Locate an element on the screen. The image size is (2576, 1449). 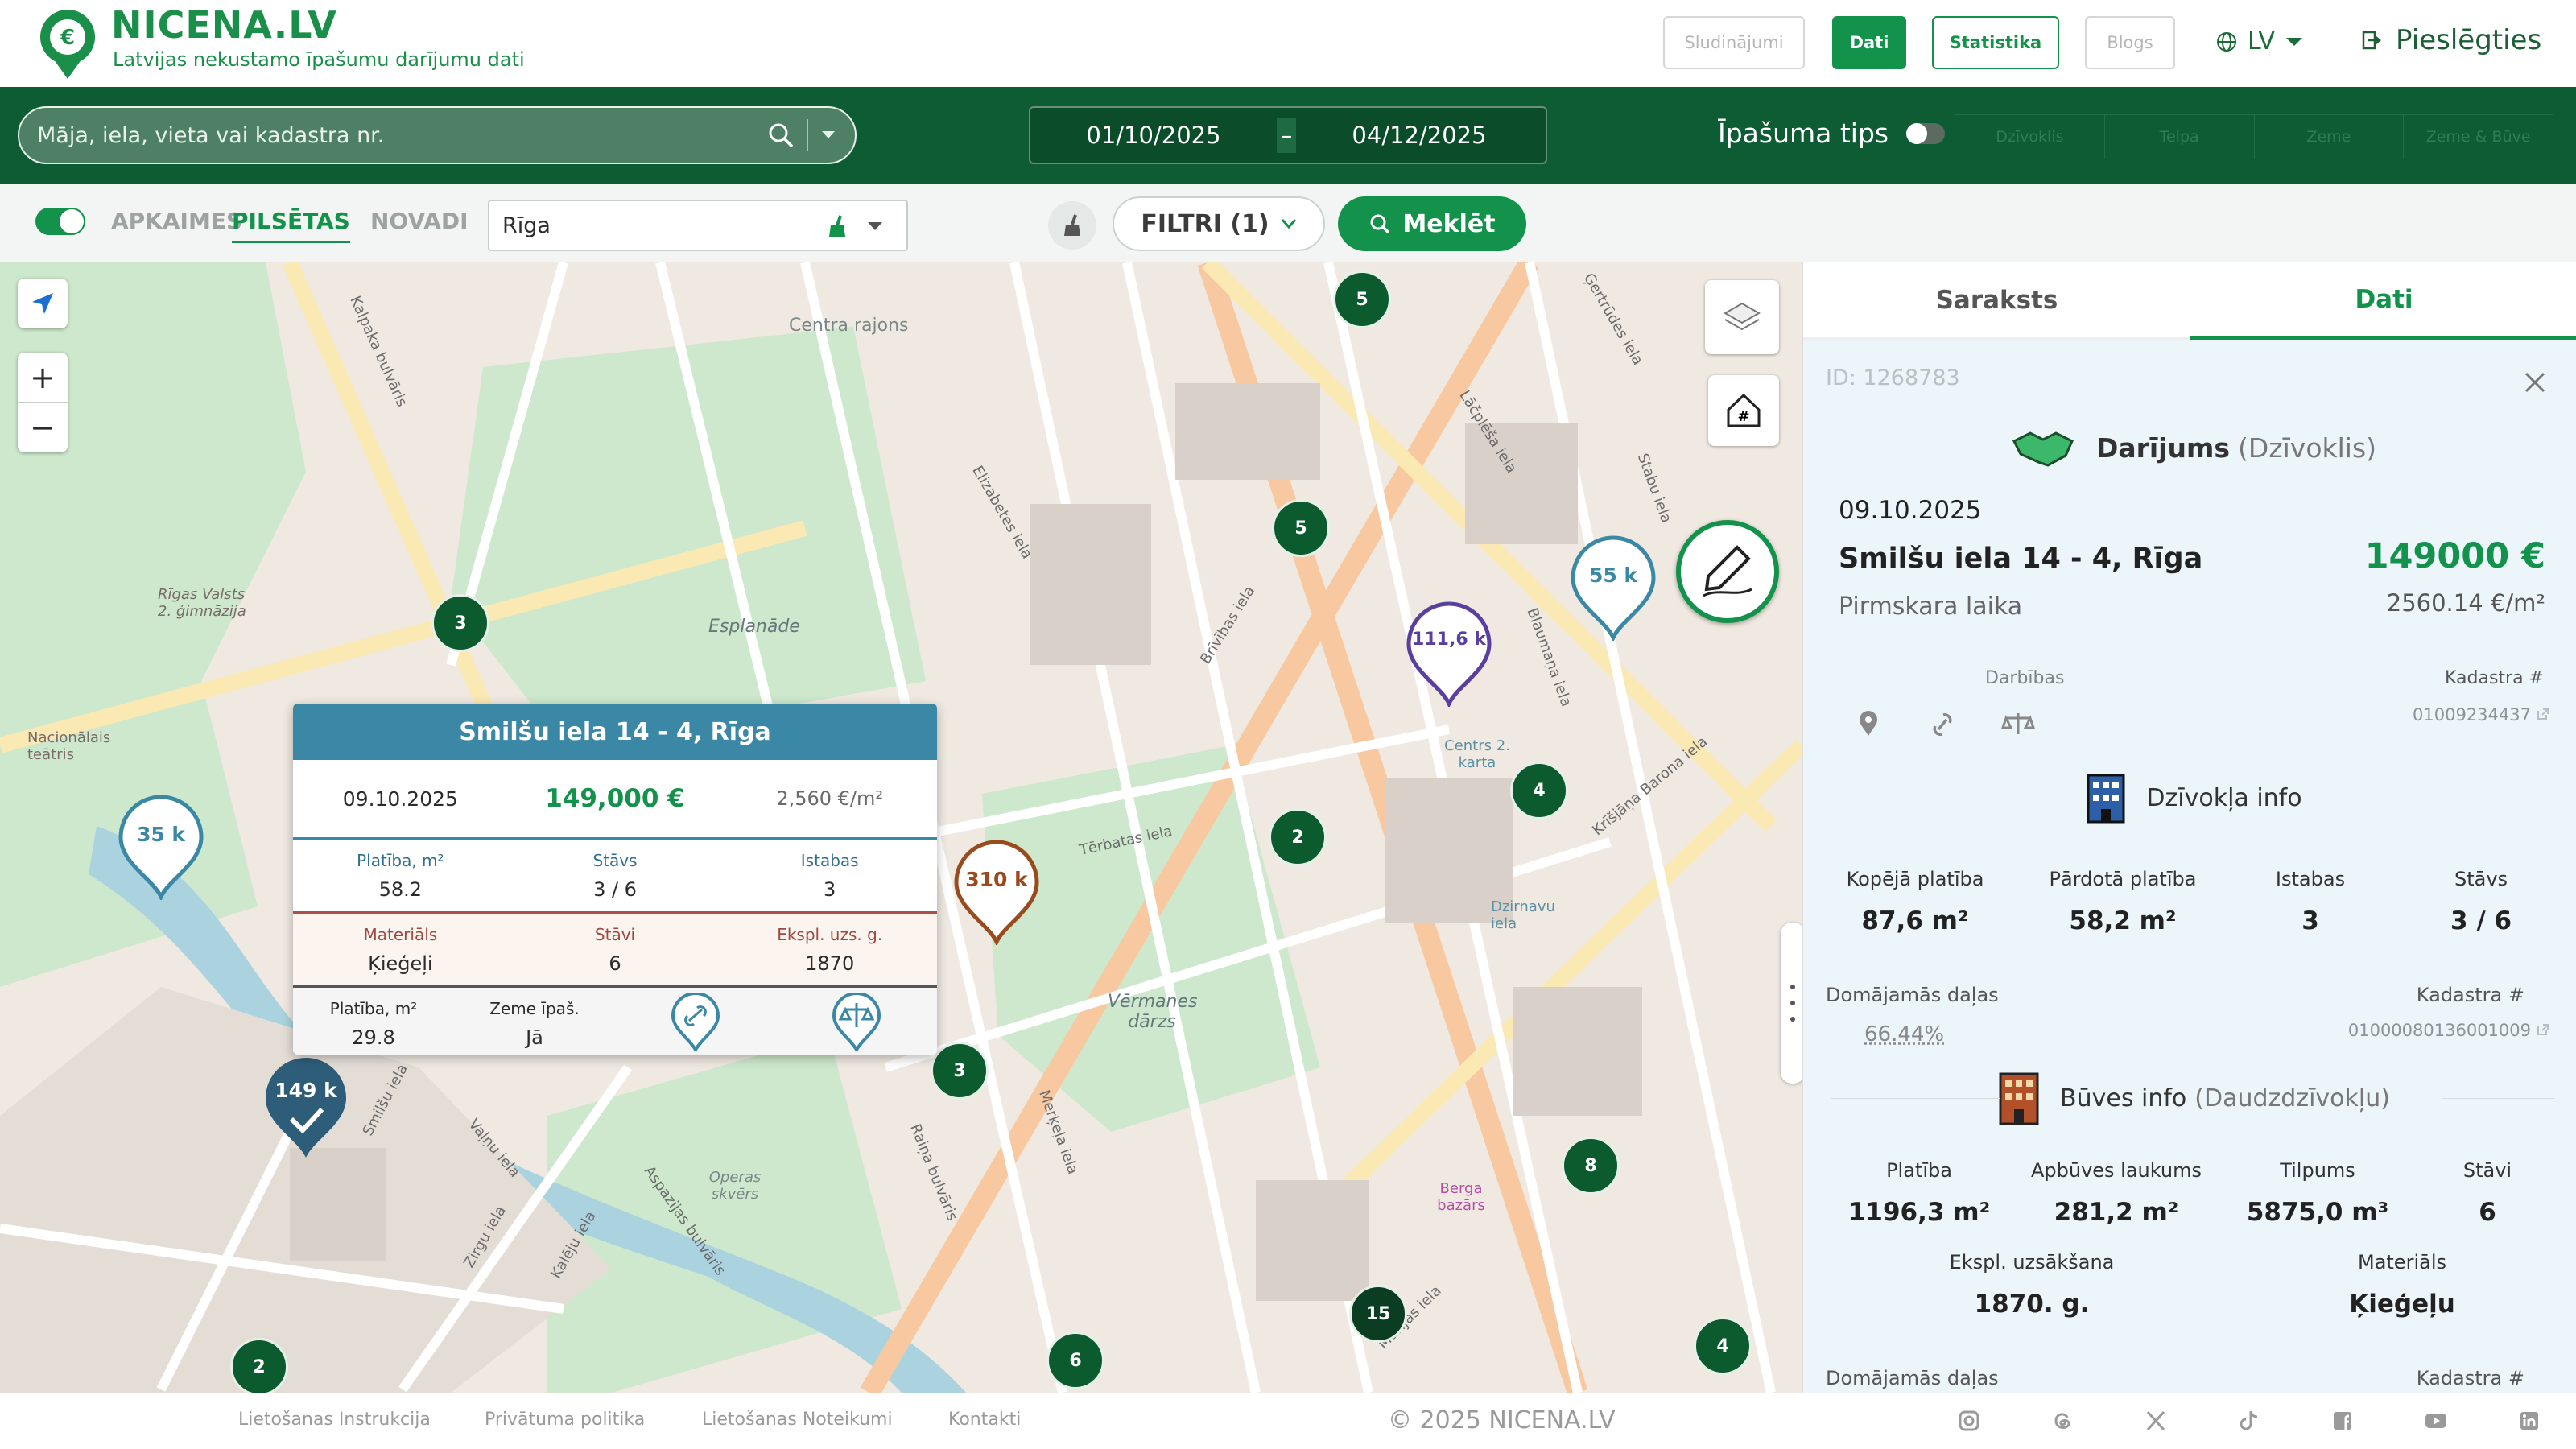
filters-button: FILTRI (1) is located at coordinates (1219, 223).